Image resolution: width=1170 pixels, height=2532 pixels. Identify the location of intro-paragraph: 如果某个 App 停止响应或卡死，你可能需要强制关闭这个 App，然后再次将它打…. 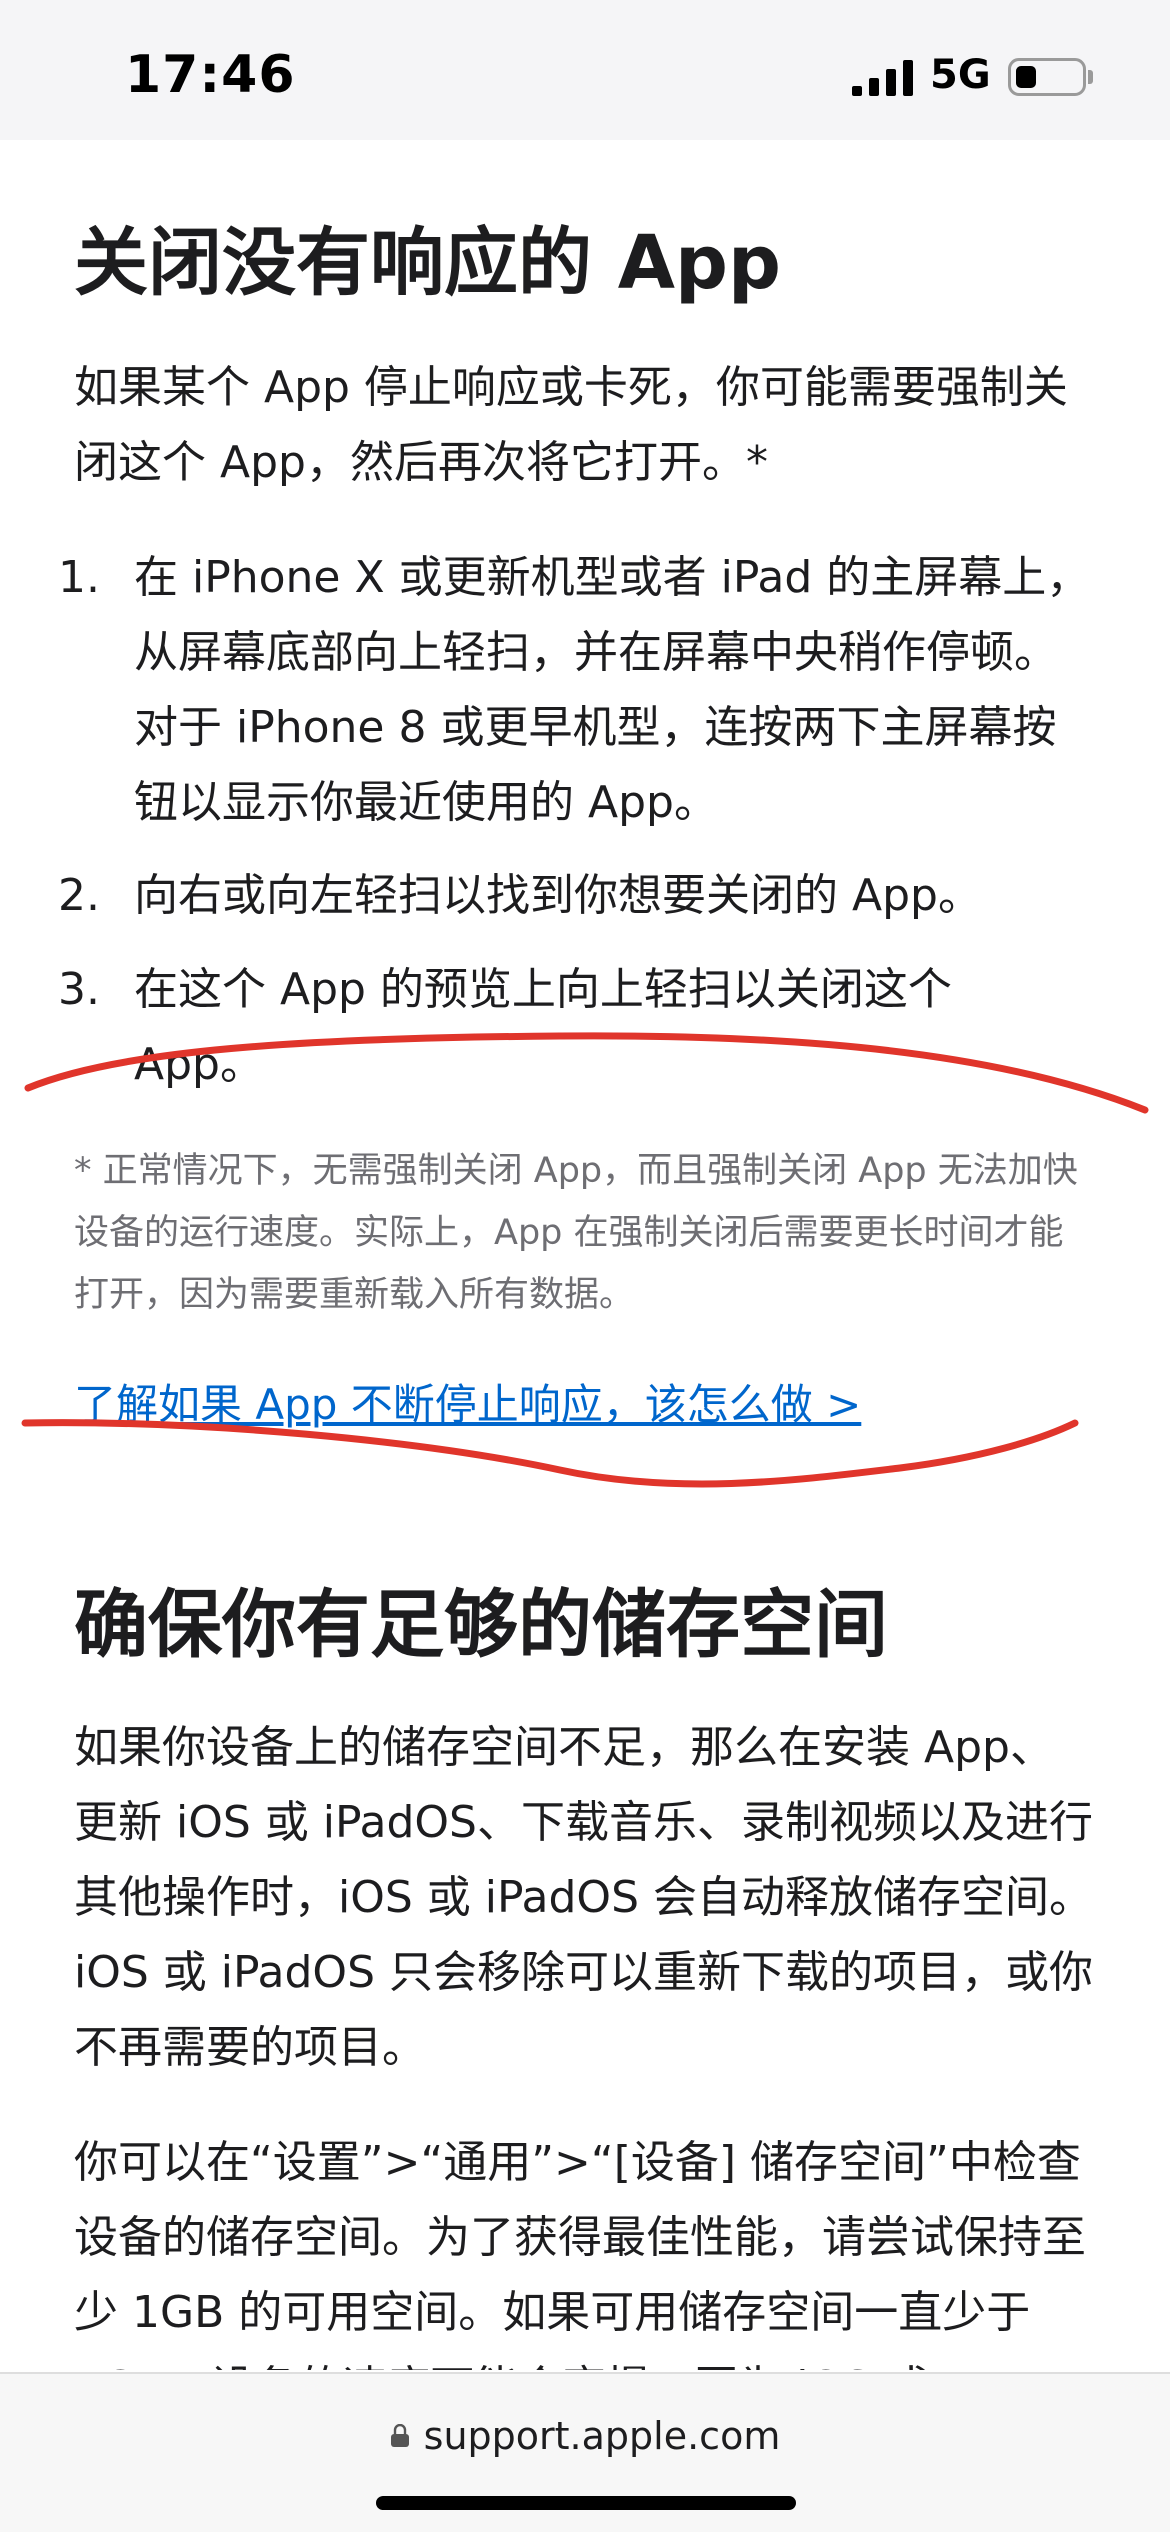
(571, 425).